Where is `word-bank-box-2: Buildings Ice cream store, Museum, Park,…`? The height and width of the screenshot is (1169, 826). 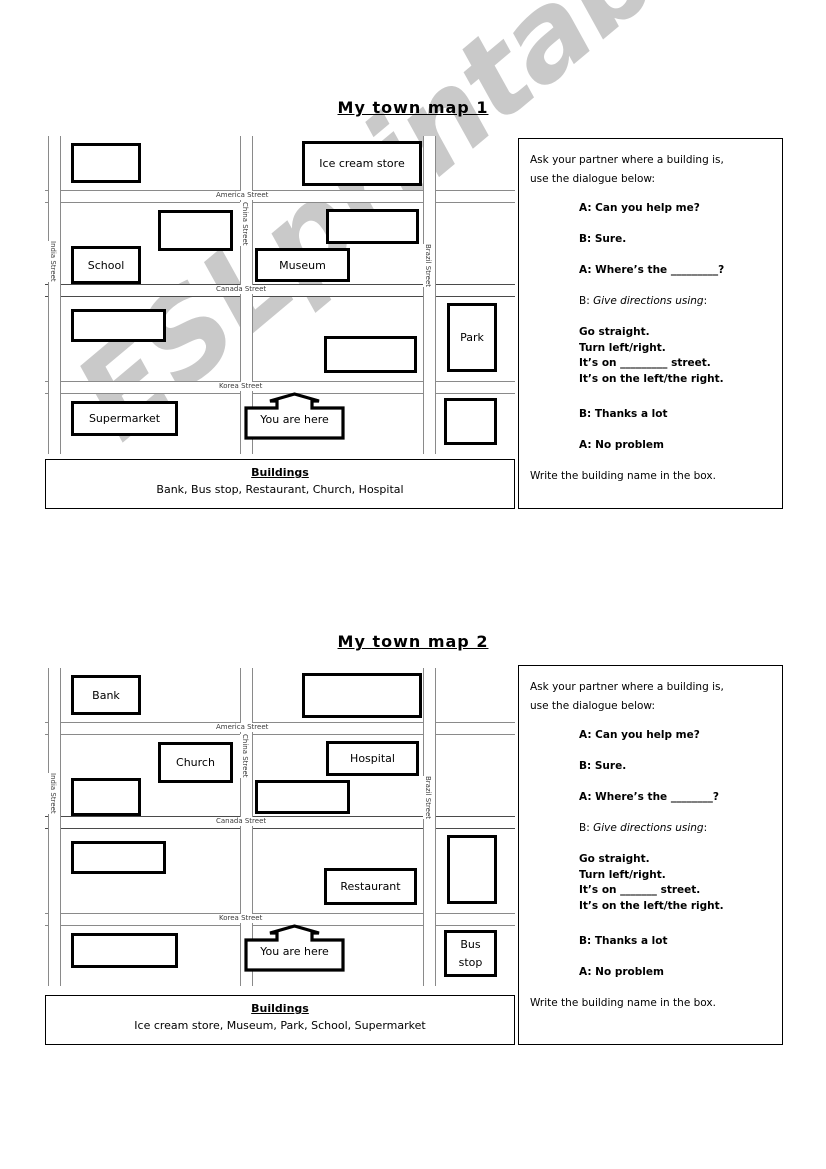
word-bank-box-2: Buildings Ice cream store, Museum, Park,… is located at coordinates (280, 1020).